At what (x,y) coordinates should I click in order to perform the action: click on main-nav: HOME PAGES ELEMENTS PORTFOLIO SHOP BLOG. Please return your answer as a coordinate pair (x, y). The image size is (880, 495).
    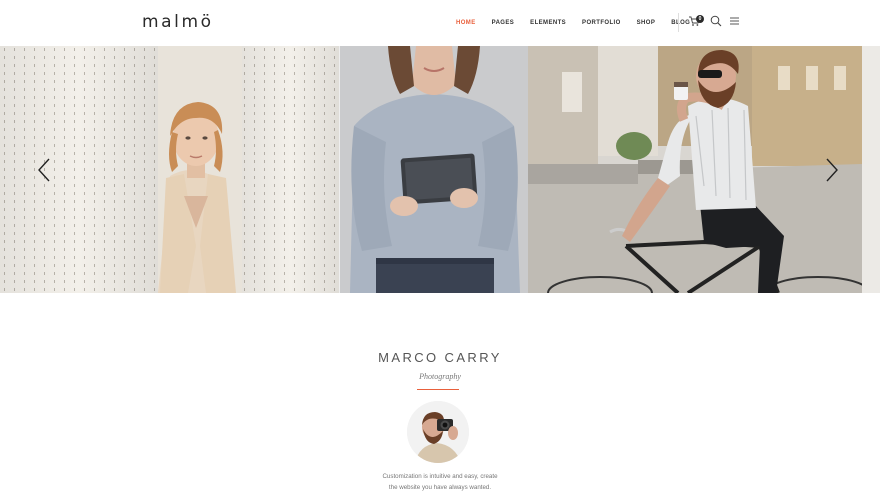
    Looking at the image, I should click on (573, 23).